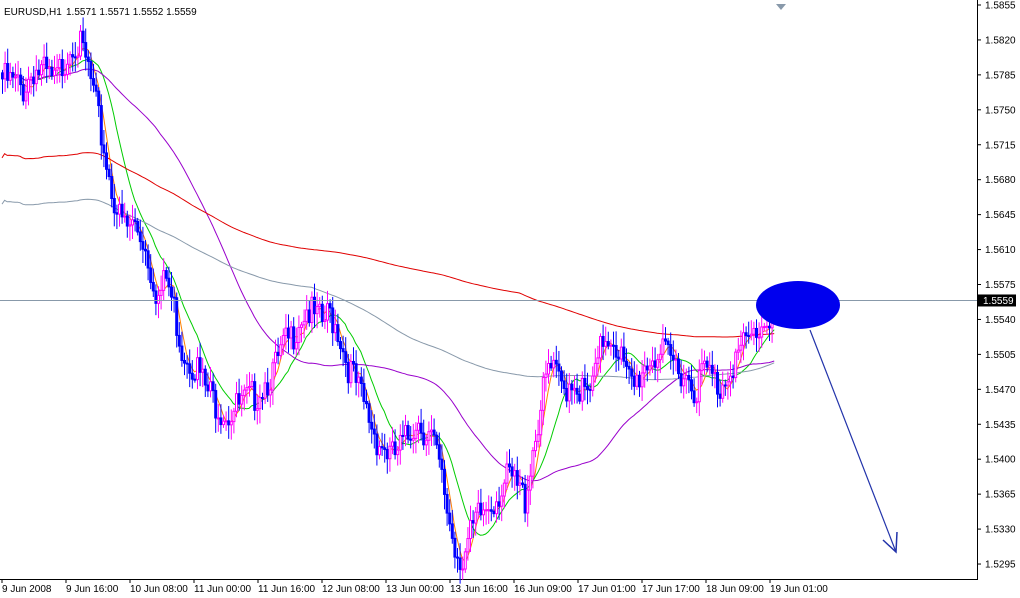 This screenshot has height=598, width=1020. Describe the element at coordinates (33, 12) in the screenshot. I see `symbol-timeframe-label: EURUSD,H1` at that location.